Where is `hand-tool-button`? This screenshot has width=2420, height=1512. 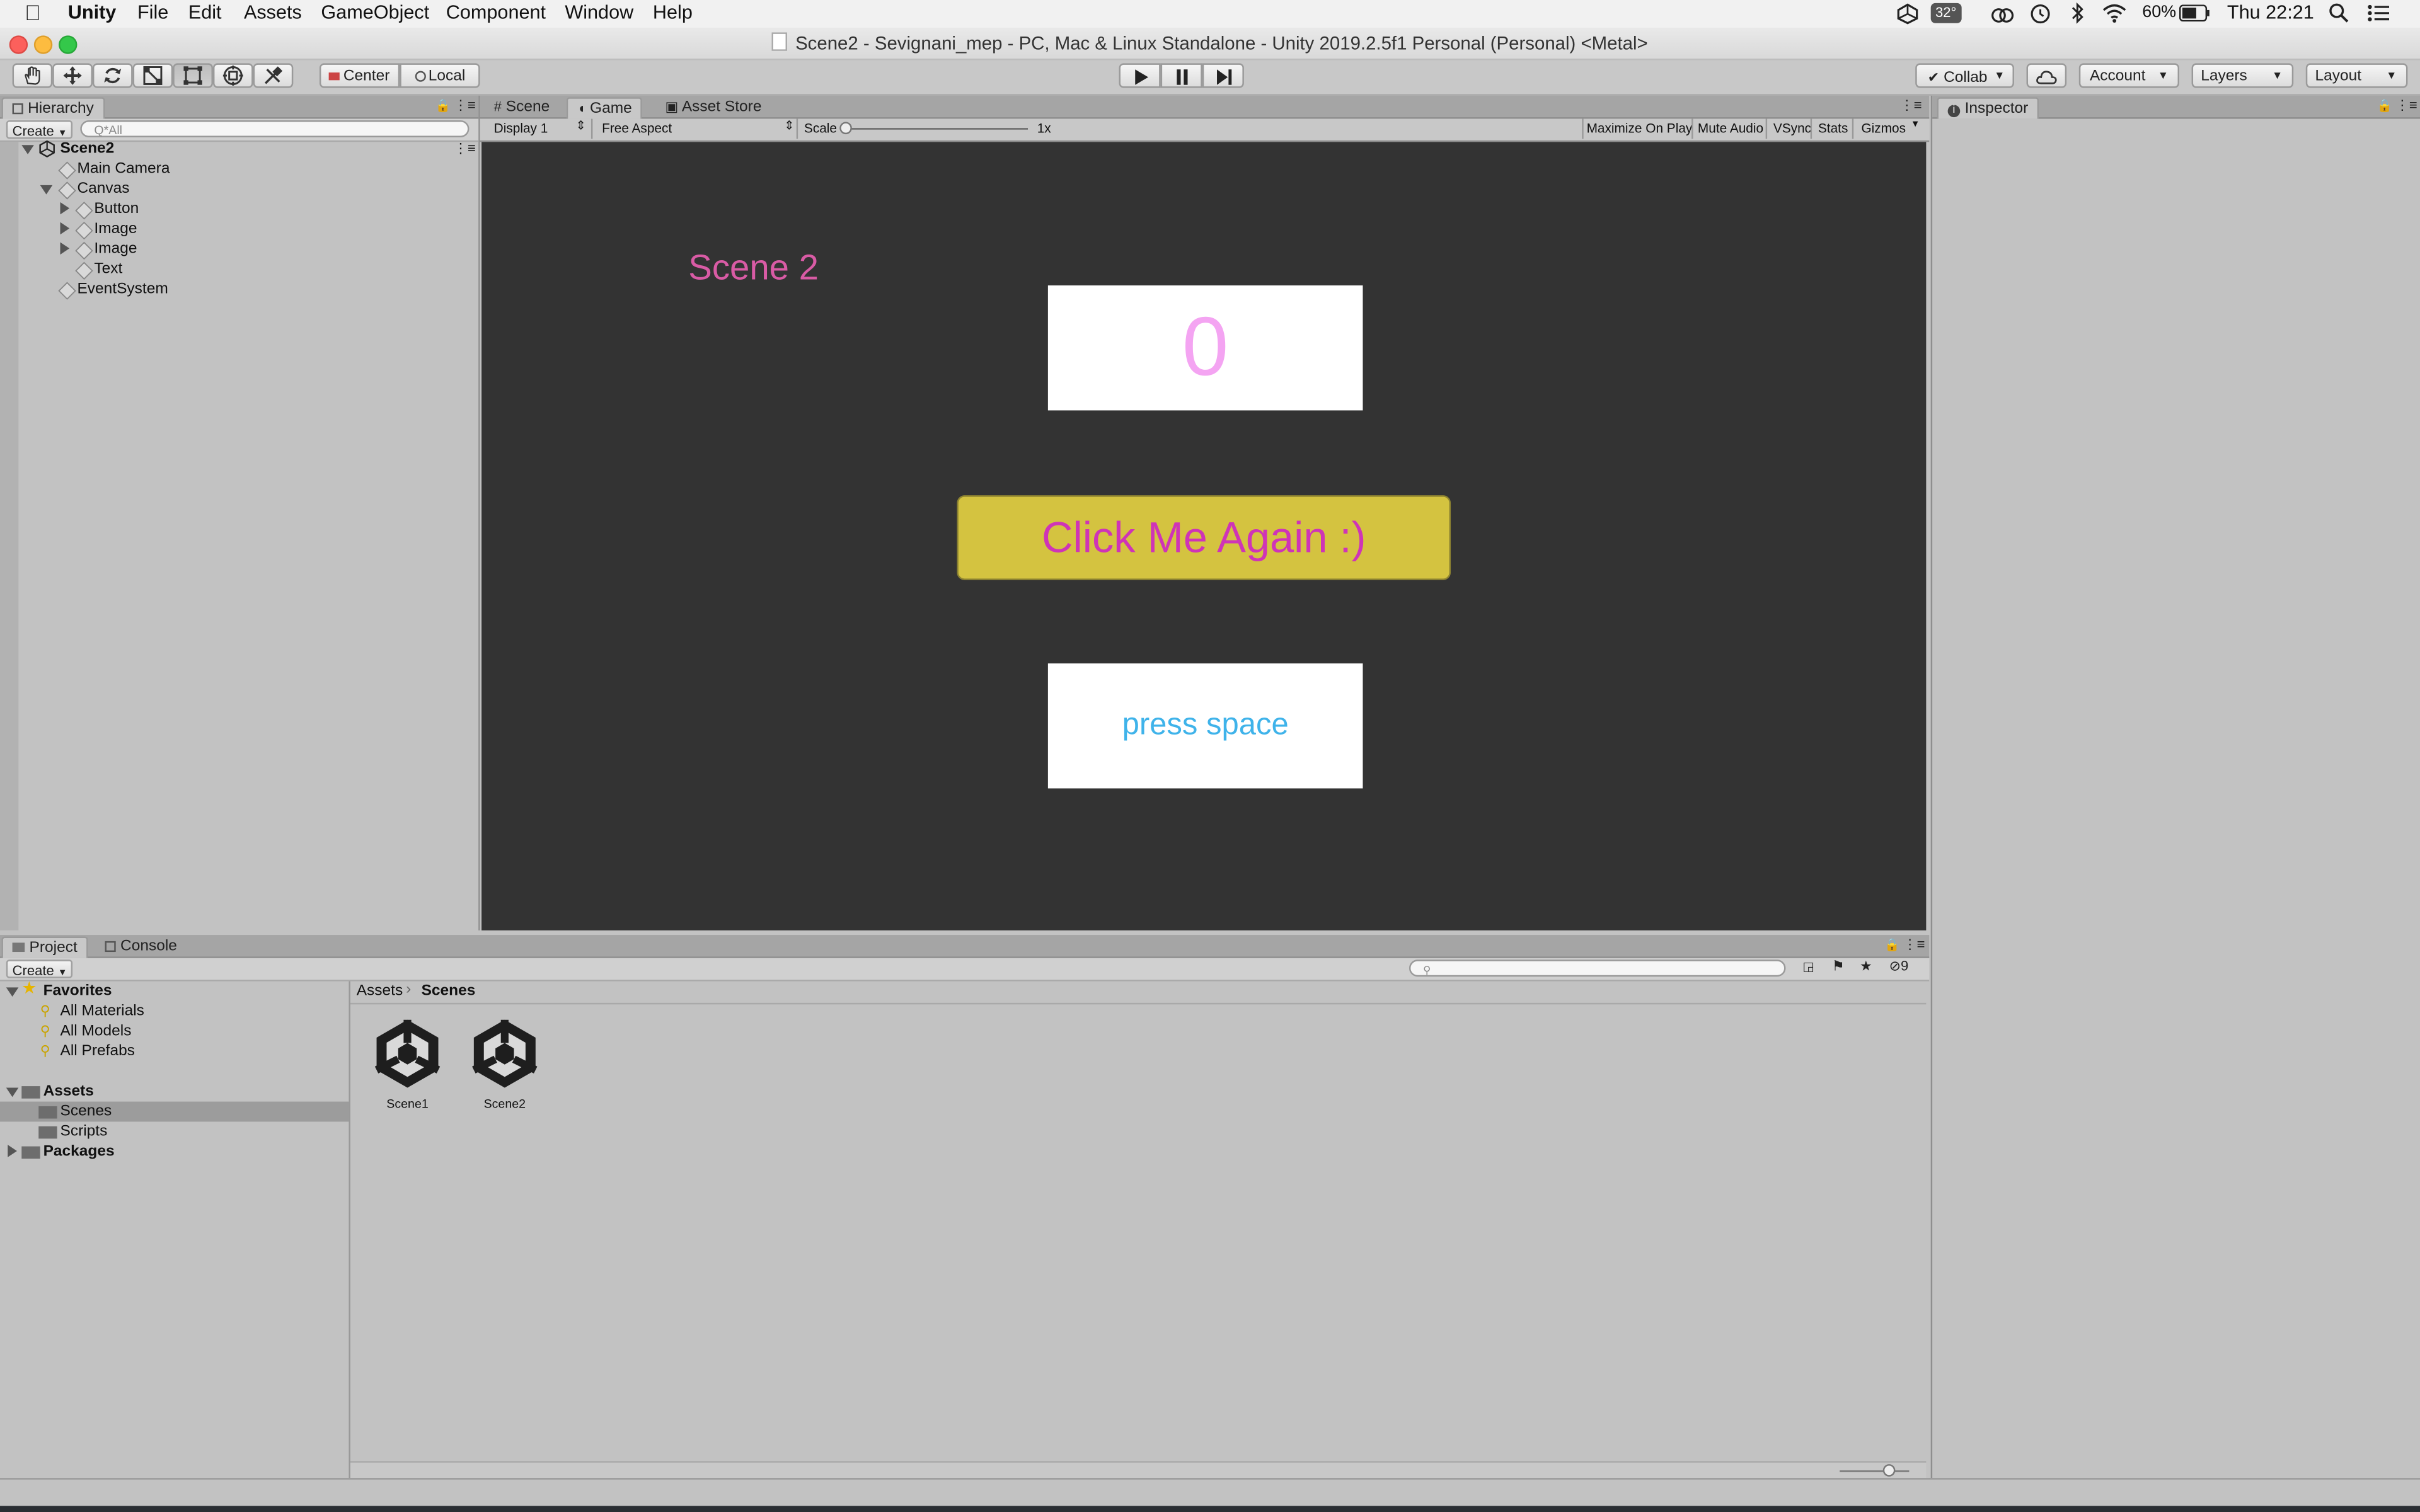 hand-tool-button is located at coordinates (32, 75).